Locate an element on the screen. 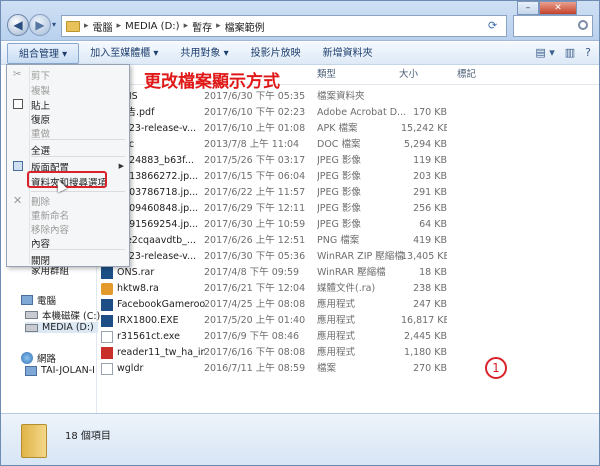  minimize-button: – is located at coordinates (528, 8).